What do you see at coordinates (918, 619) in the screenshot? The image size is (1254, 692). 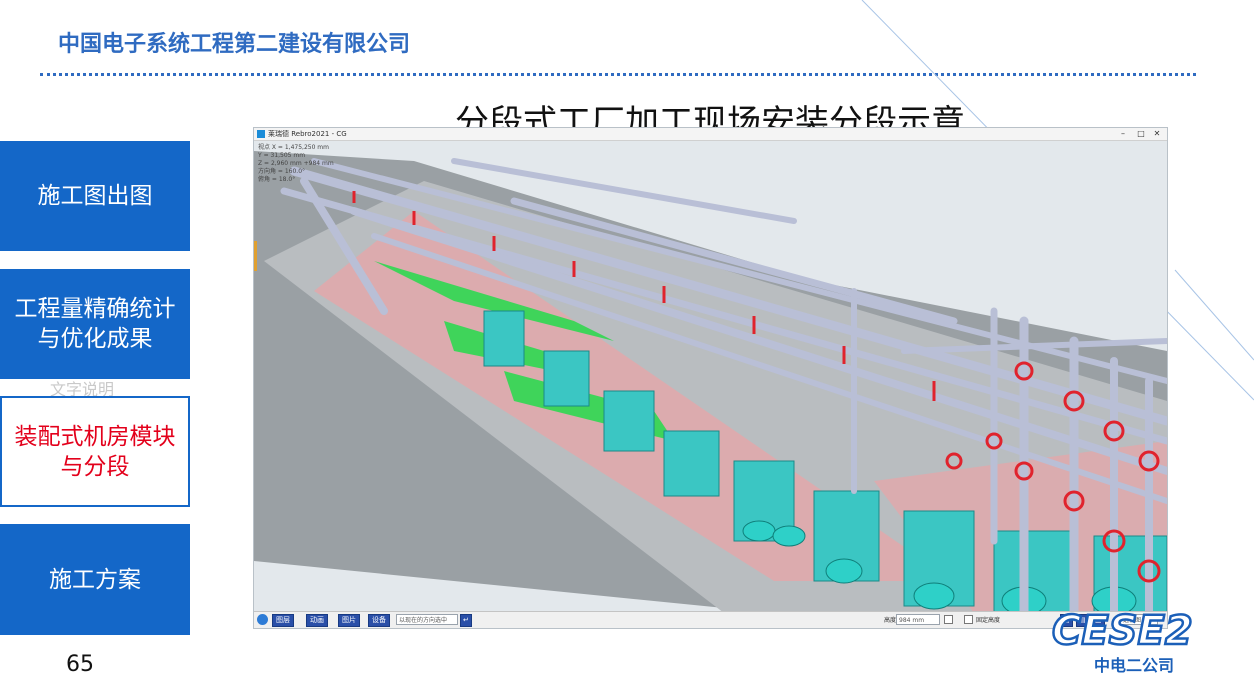 I see `height-input: 984 mm` at bounding box center [918, 619].